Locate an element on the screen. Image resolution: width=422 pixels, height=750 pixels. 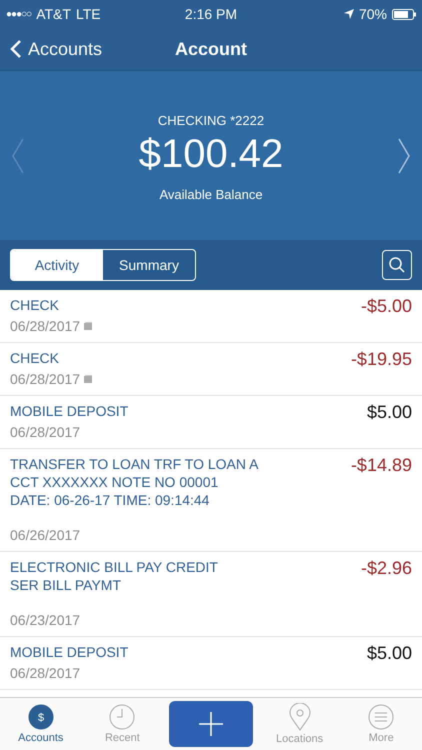
balance-caption: Available Balance is located at coordinates (211, 194).